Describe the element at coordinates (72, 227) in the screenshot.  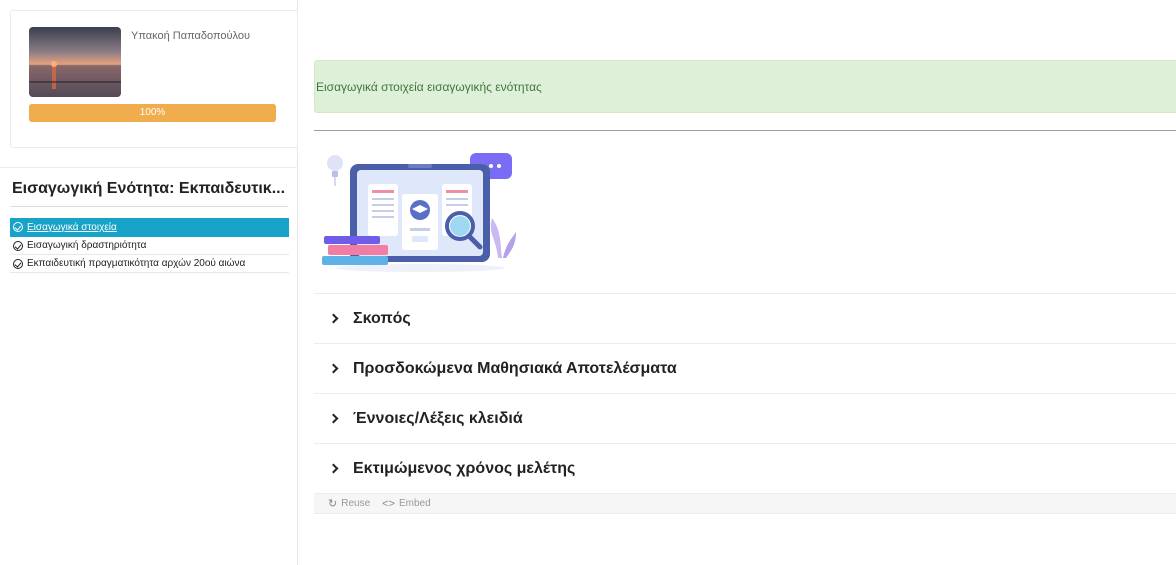
I see `lesson-label: Εισαγωγικά στοιχεία` at that location.